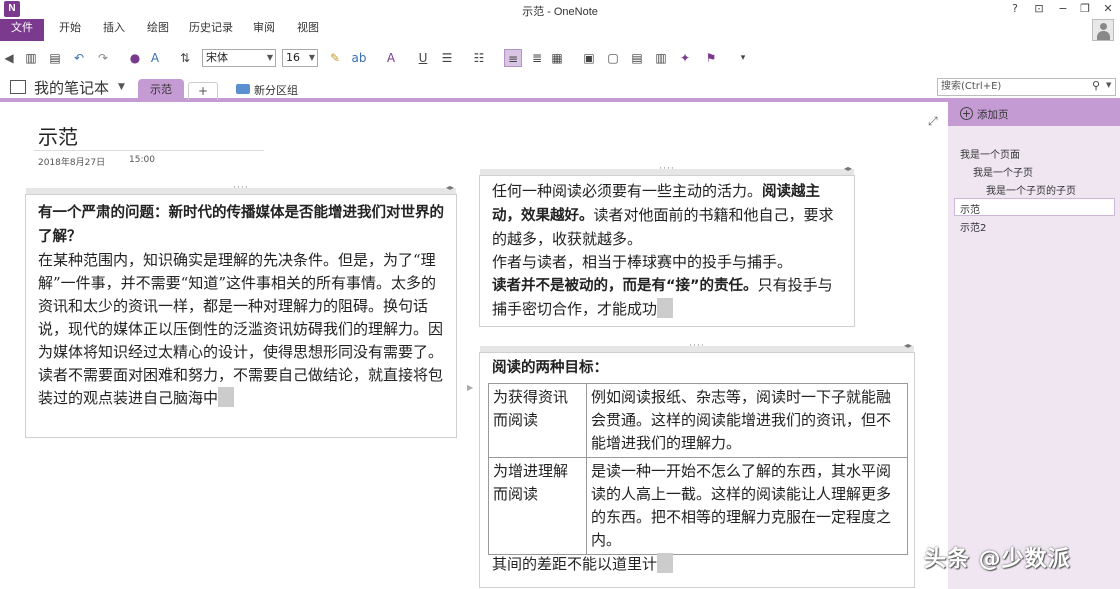 The image size is (1120, 589). Describe the element at coordinates (970, 208) in the screenshot. I see `page-item-selected: 示范` at that location.